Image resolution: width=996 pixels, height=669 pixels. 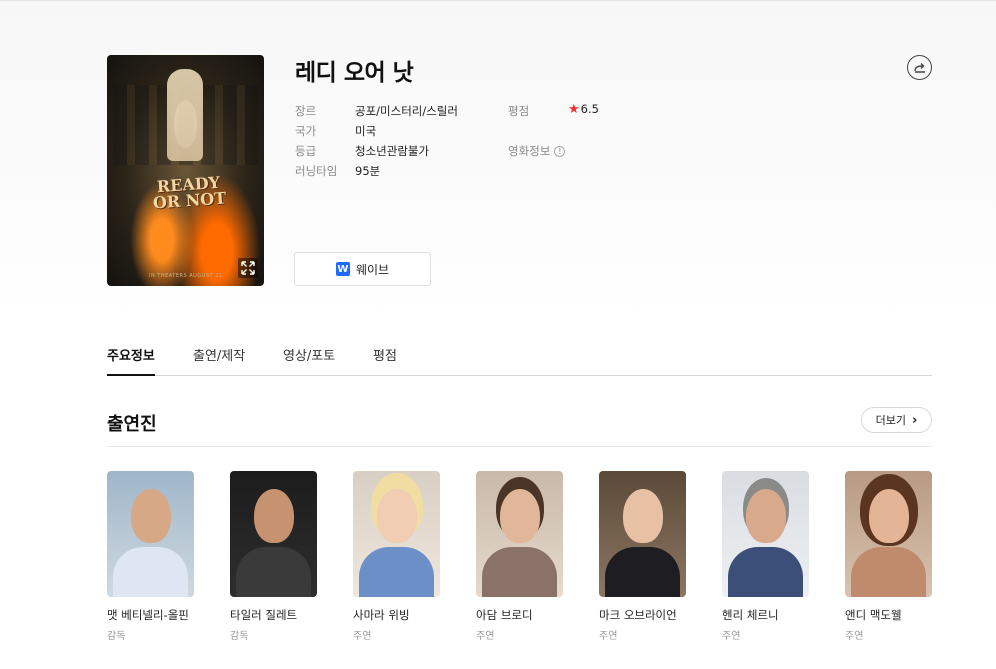 I want to click on grade-label: 등급, so click(x=306, y=151).